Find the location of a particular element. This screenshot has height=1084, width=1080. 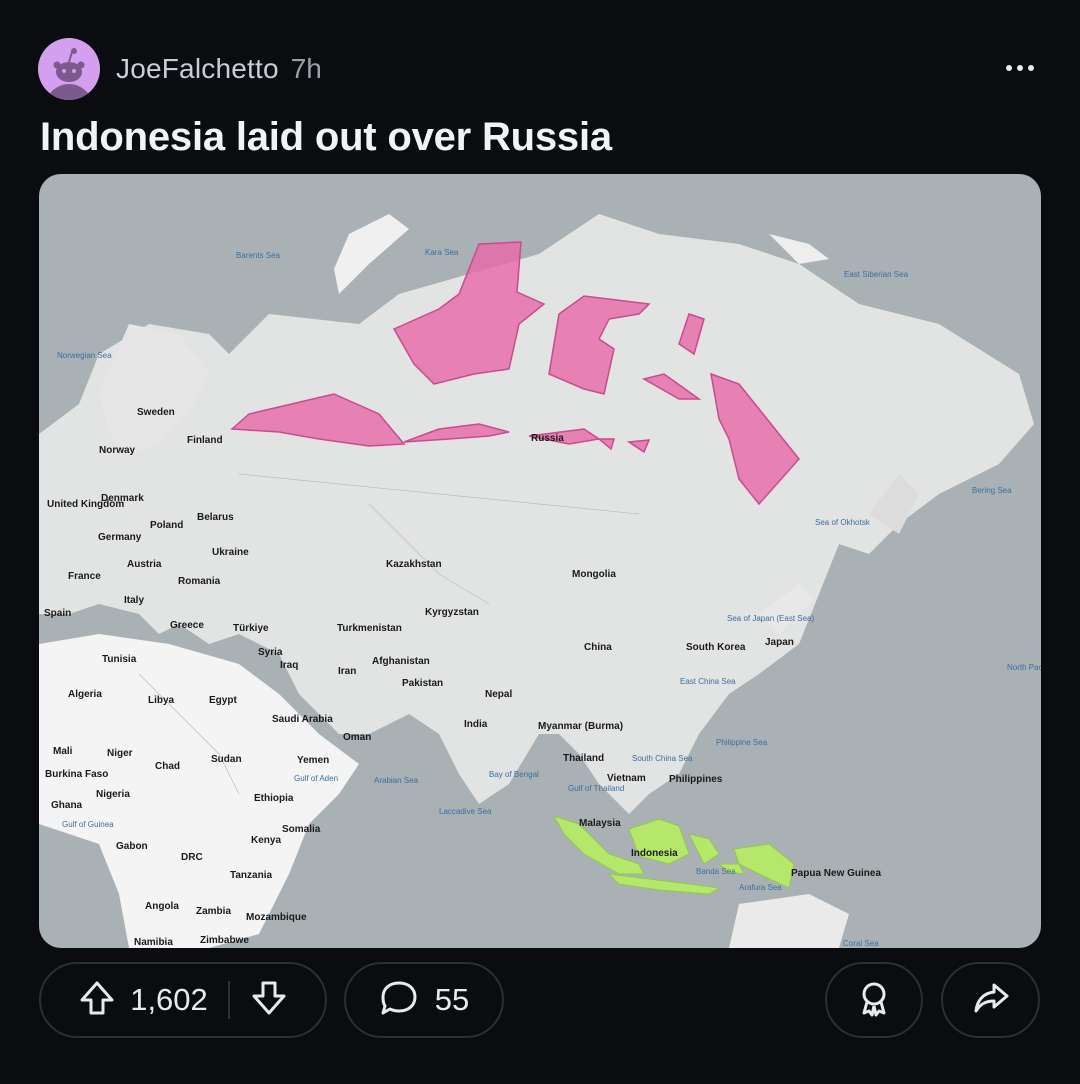

sea-label: Arabian Sea is located at coordinates (396, 780).